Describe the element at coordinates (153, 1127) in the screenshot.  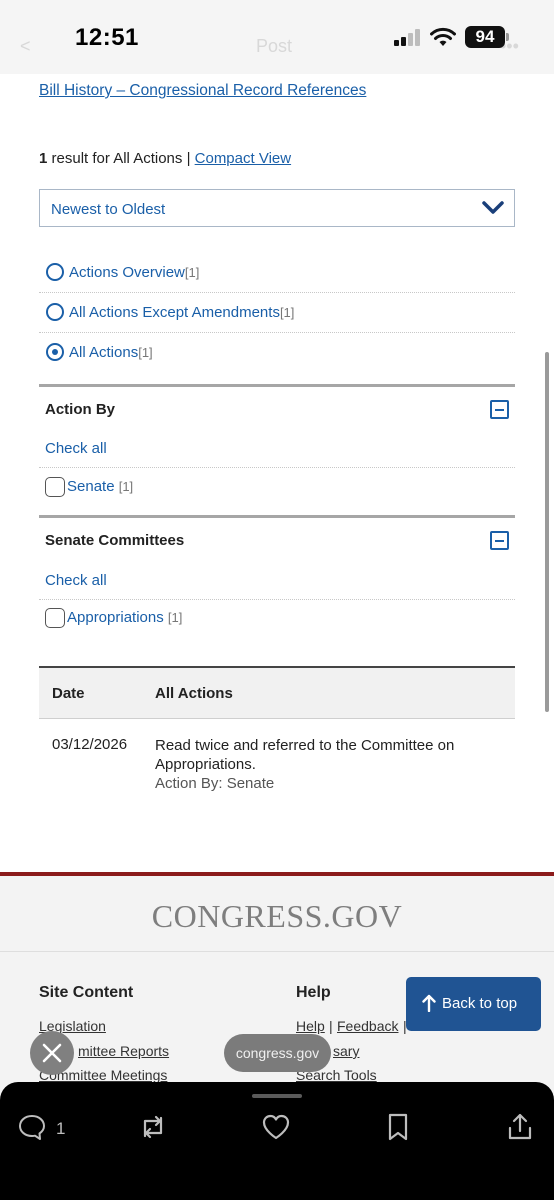
I see `repost-icon` at that location.